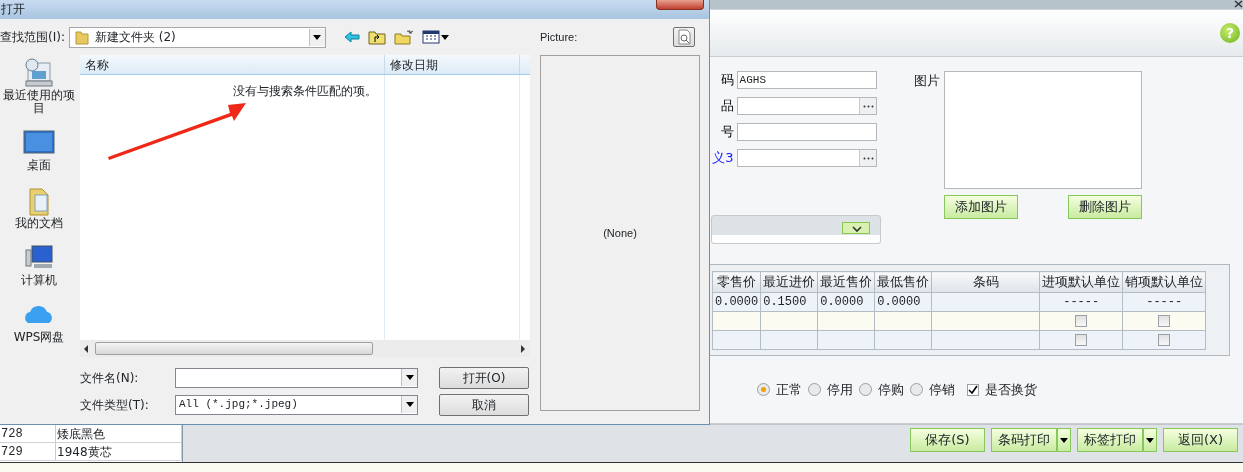 Image resolution: width=1243 pixels, height=472 pixels. What do you see at coordinates (789, 281) in the screenshot?
I see `column-header: 最近进价` at bounding box center [789, 281].